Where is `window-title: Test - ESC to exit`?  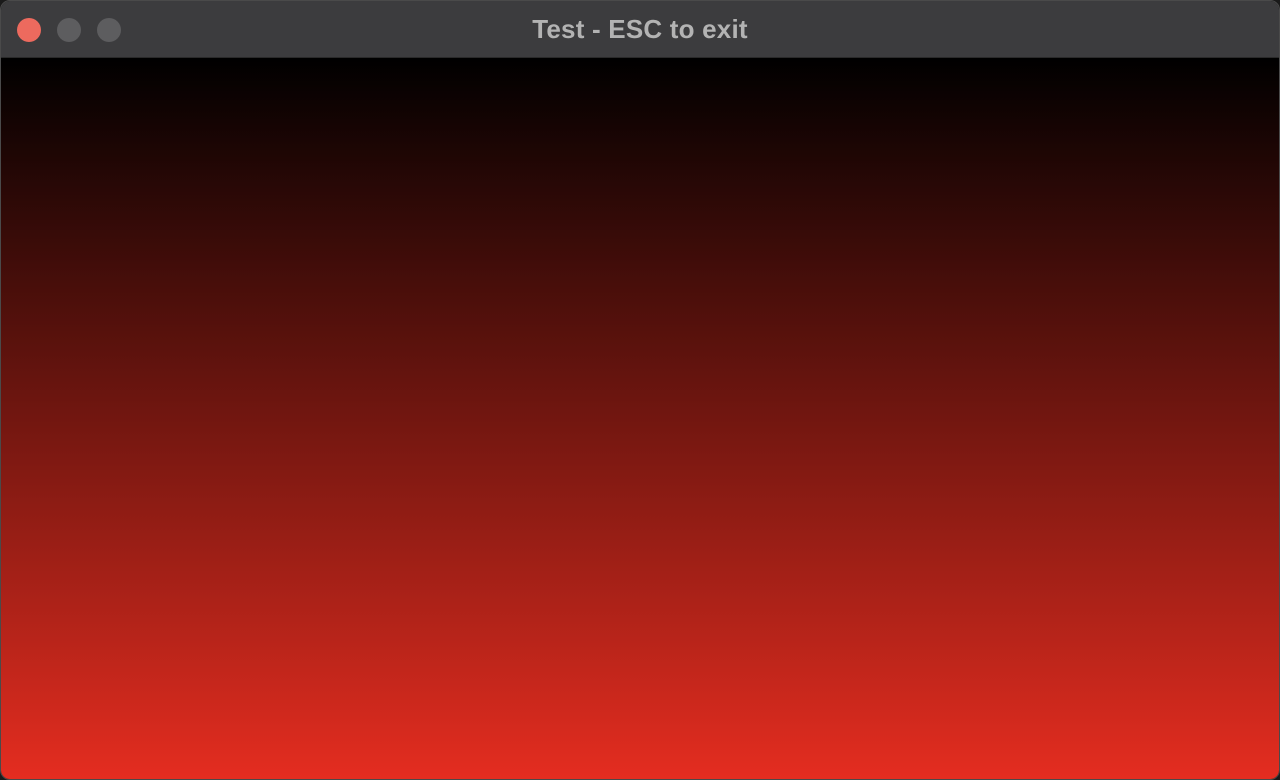
window-title: Test - ESC to exit is located at coordinates (640, 29).